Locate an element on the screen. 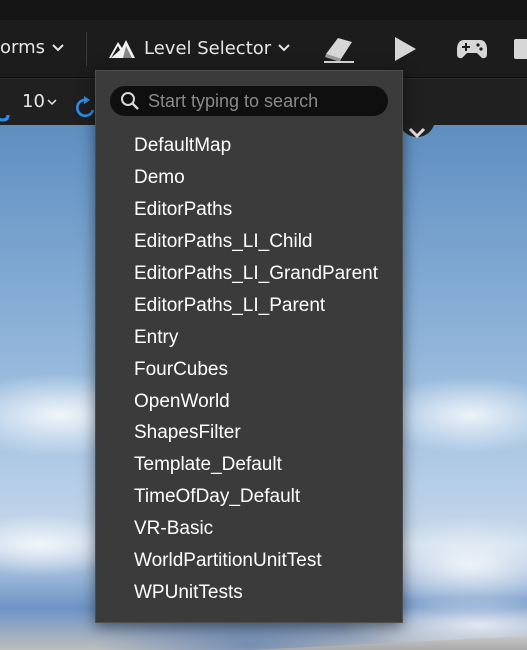 This screenshot has width=527, height=650. transforms-dropdown: orms is located at coordinates (32, 47).